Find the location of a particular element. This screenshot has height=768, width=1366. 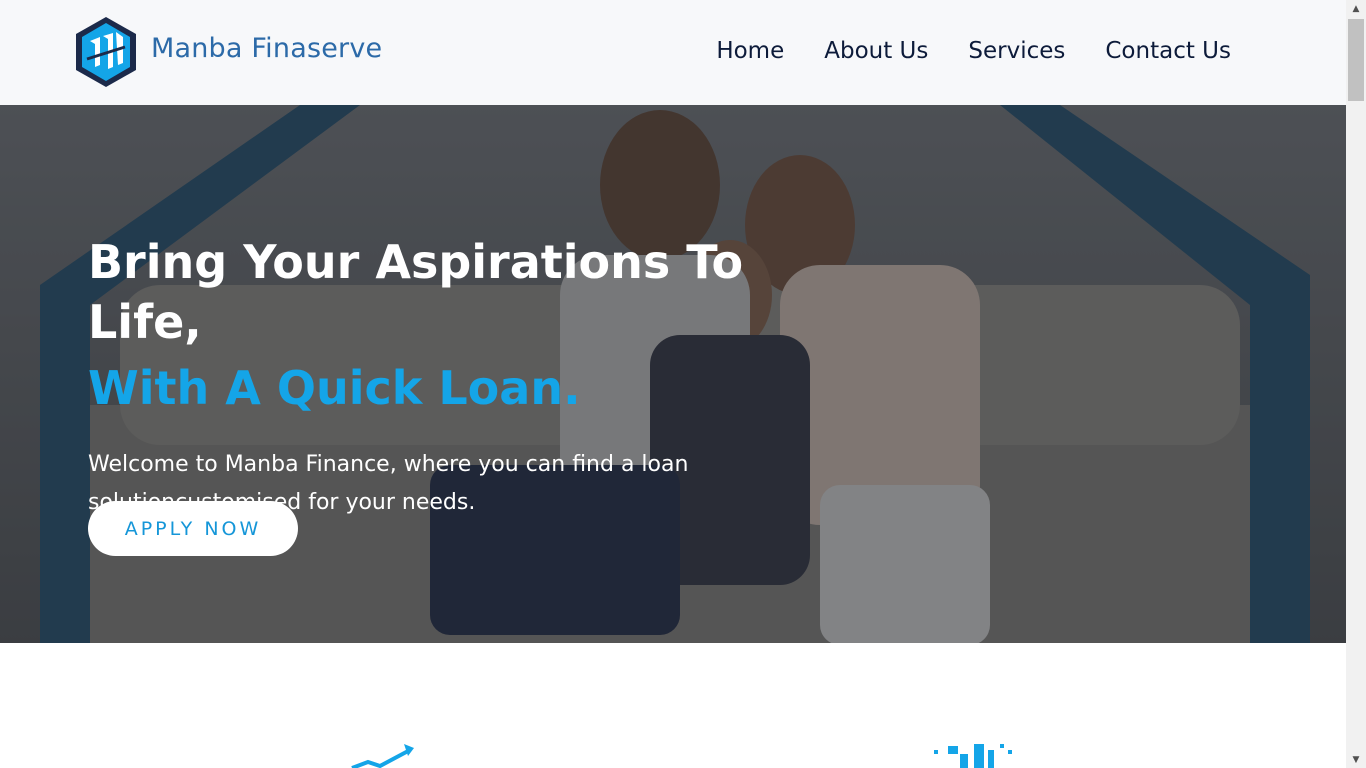

city-money-bag-icon is located at coordinates (973, 756).